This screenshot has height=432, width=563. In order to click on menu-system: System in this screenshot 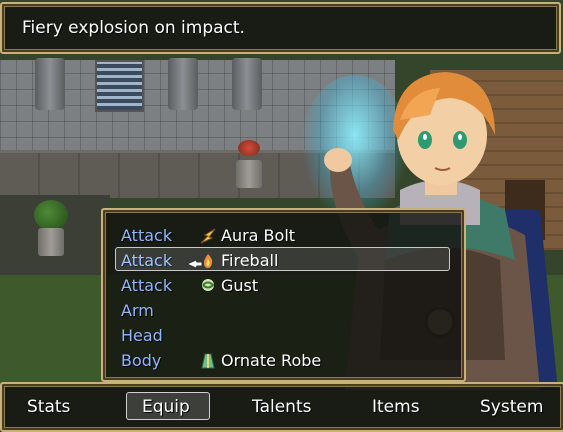, I will do `click(511, 407)`.